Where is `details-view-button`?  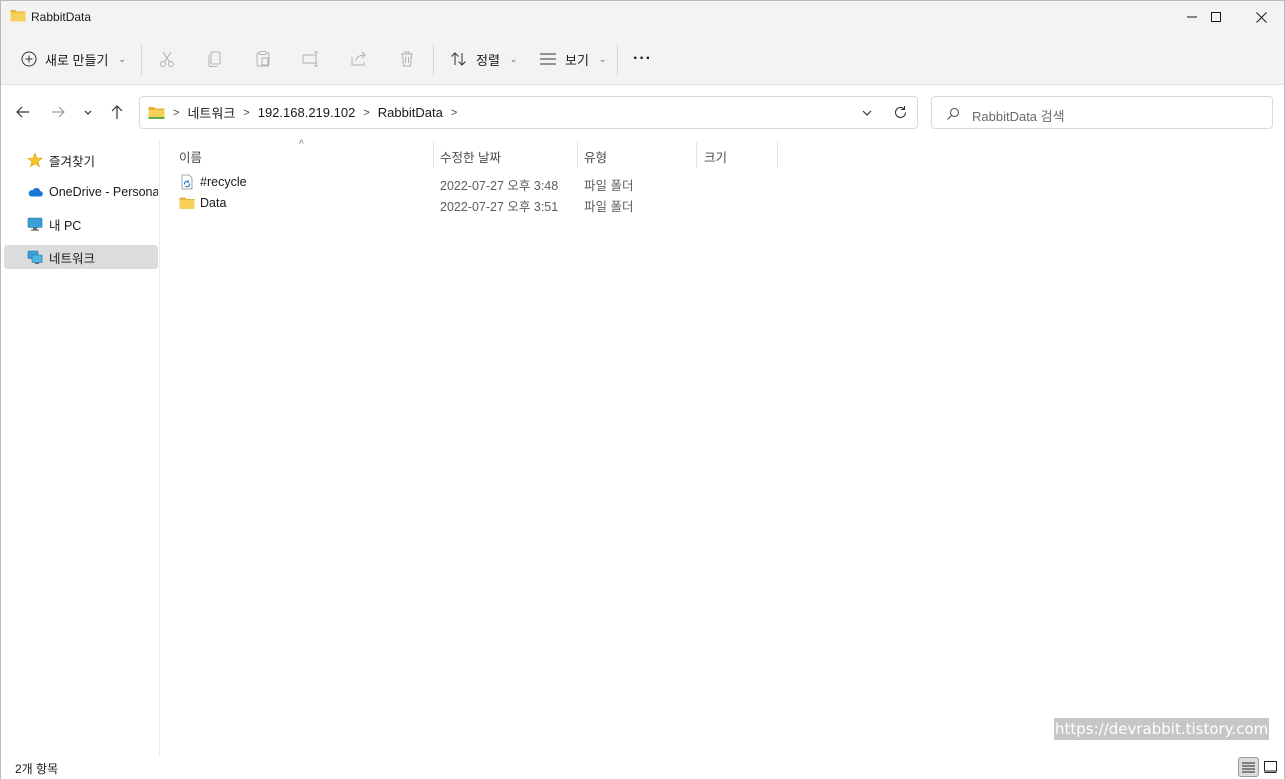 details-view-button is located at coordinates (1248, 767).